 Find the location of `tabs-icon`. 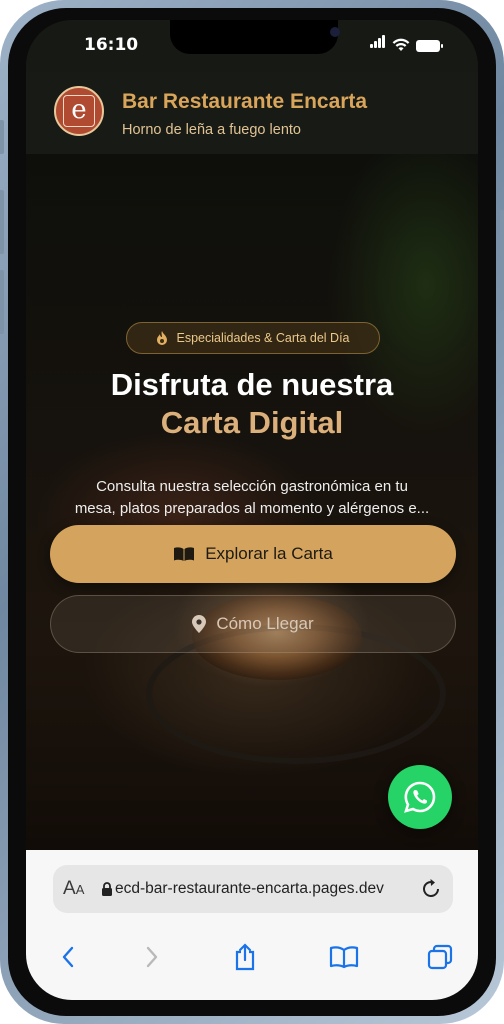

tabs-icon is located at coordinates (440, 957).